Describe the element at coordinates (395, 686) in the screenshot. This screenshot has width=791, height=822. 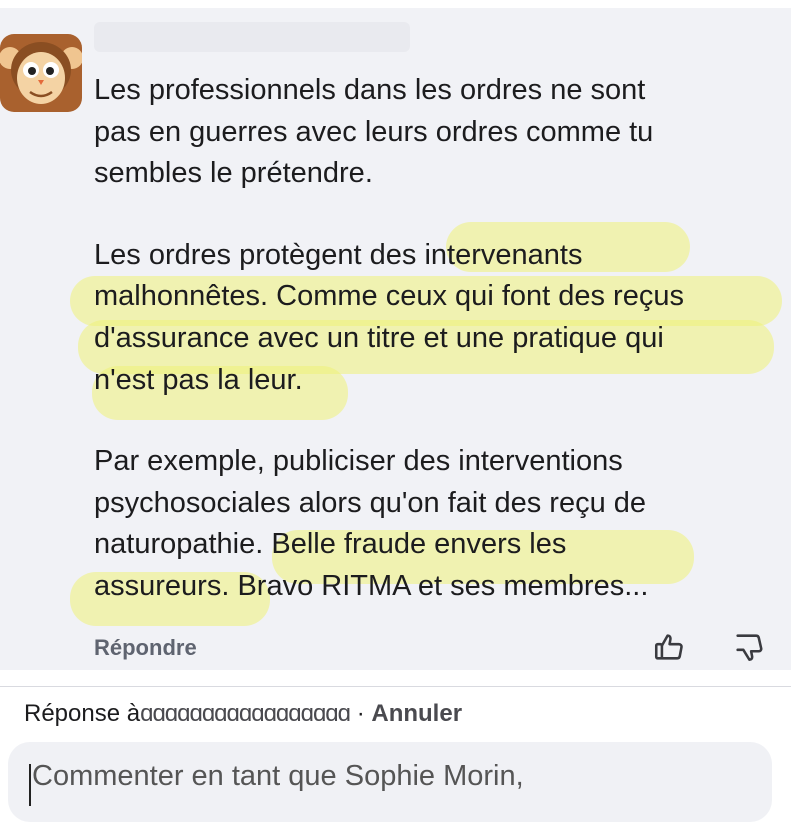
I see `divider` at that location.